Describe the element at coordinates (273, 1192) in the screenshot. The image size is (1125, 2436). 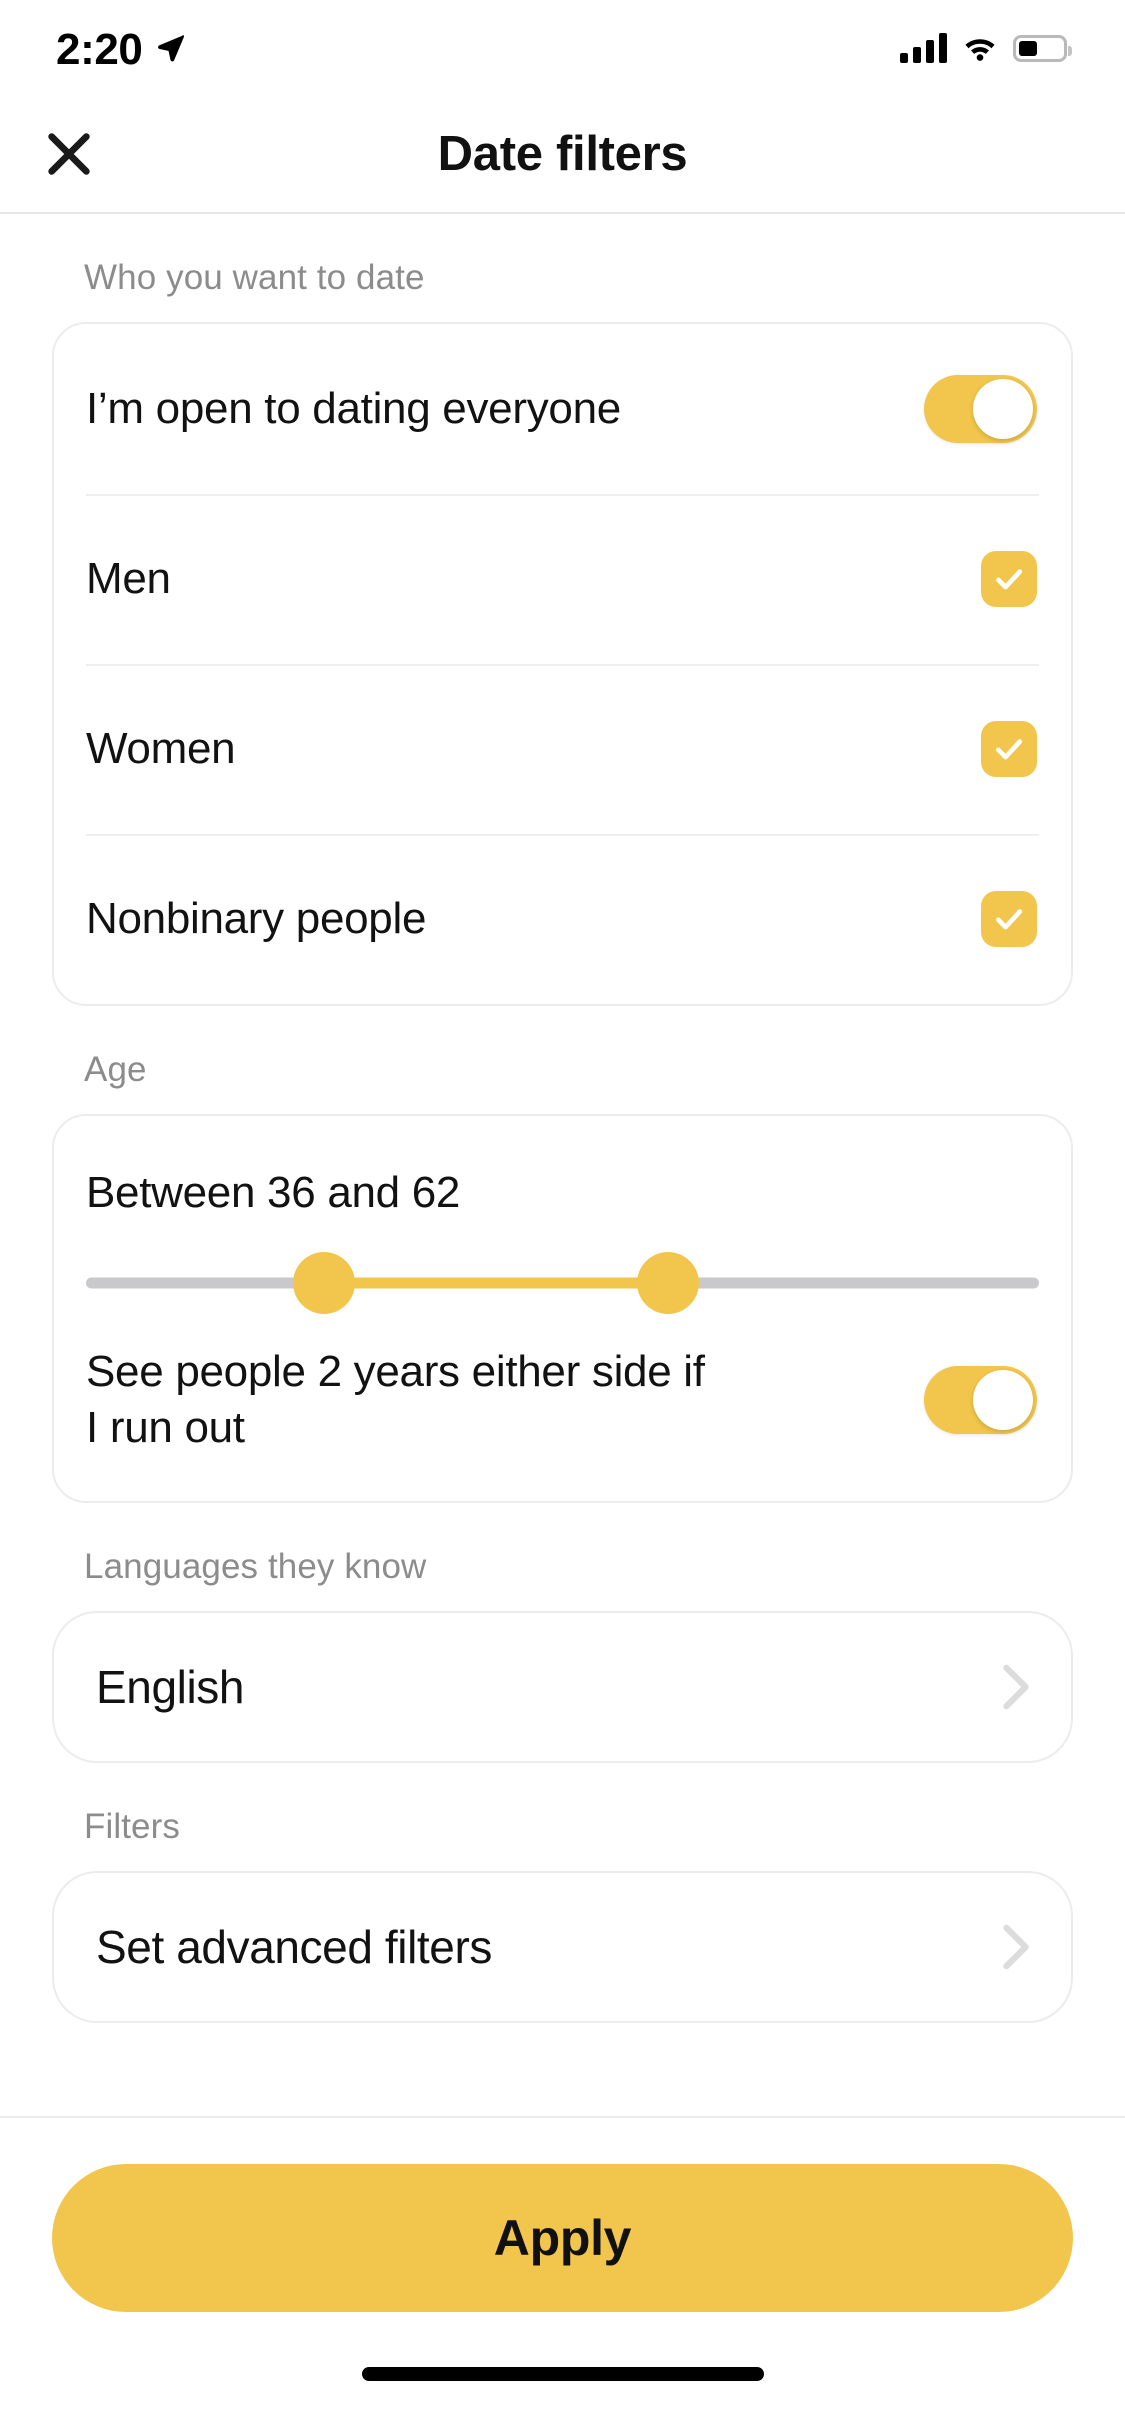
I see `age-range-value: Between 36 and 62` at that location.